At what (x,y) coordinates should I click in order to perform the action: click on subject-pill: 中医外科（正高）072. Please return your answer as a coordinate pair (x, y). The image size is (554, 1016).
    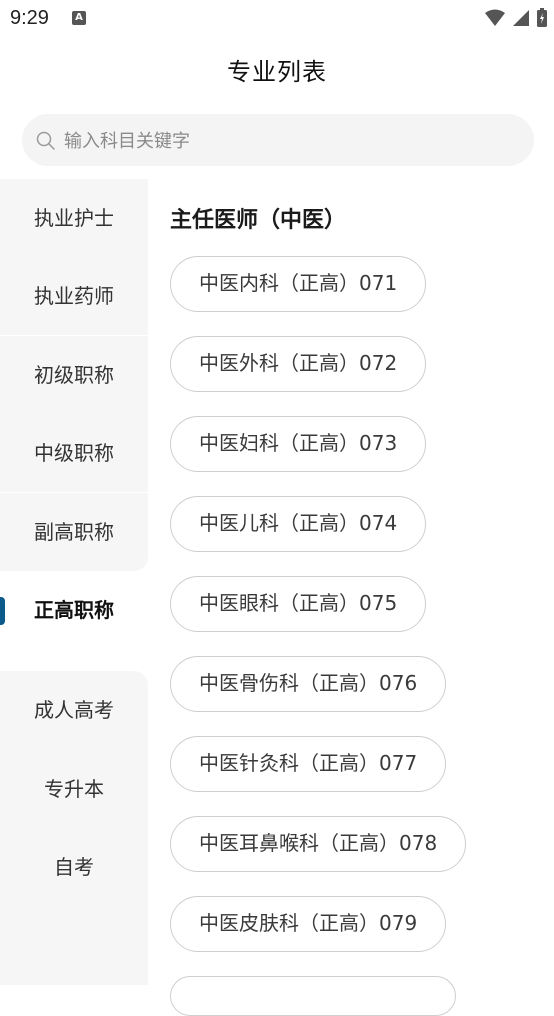
    Looking at the image, I should click on (298, 364).